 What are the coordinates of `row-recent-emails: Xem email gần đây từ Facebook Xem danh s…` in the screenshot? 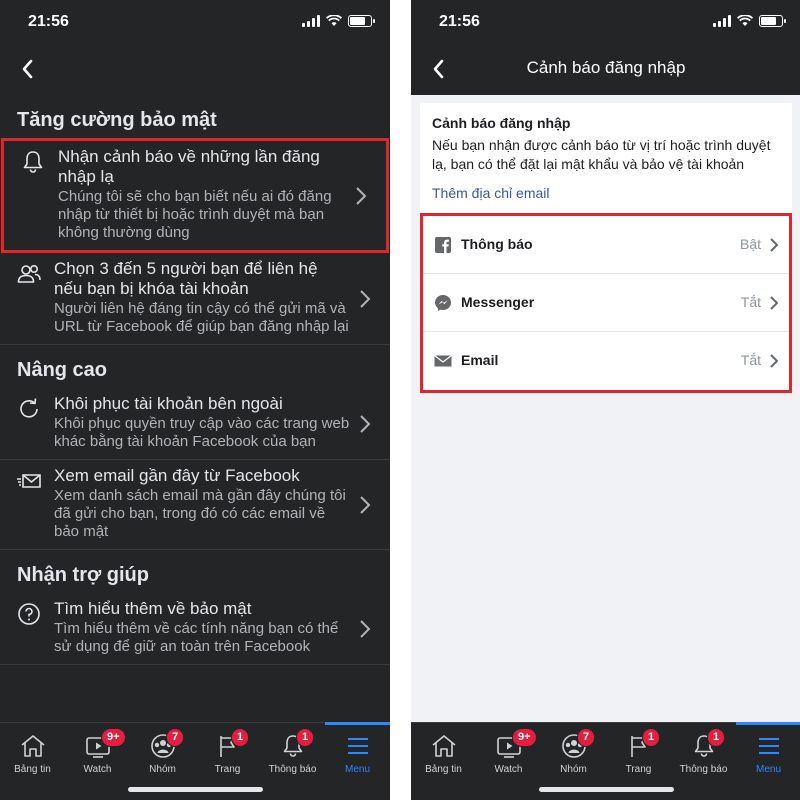 It's located at (195, 505).